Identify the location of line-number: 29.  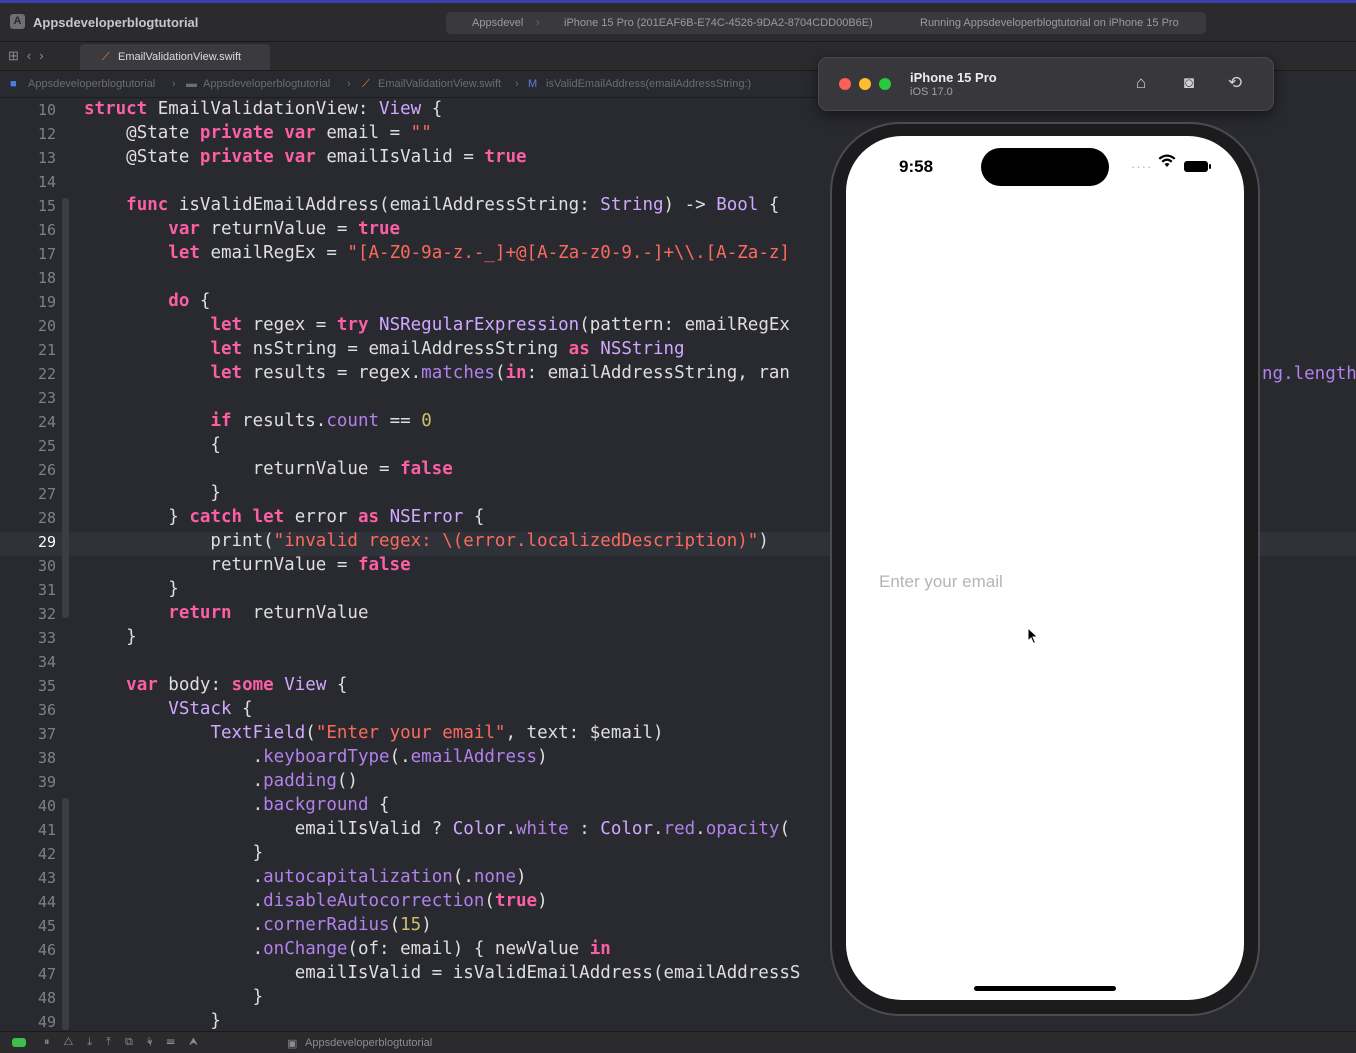
(46, 542).